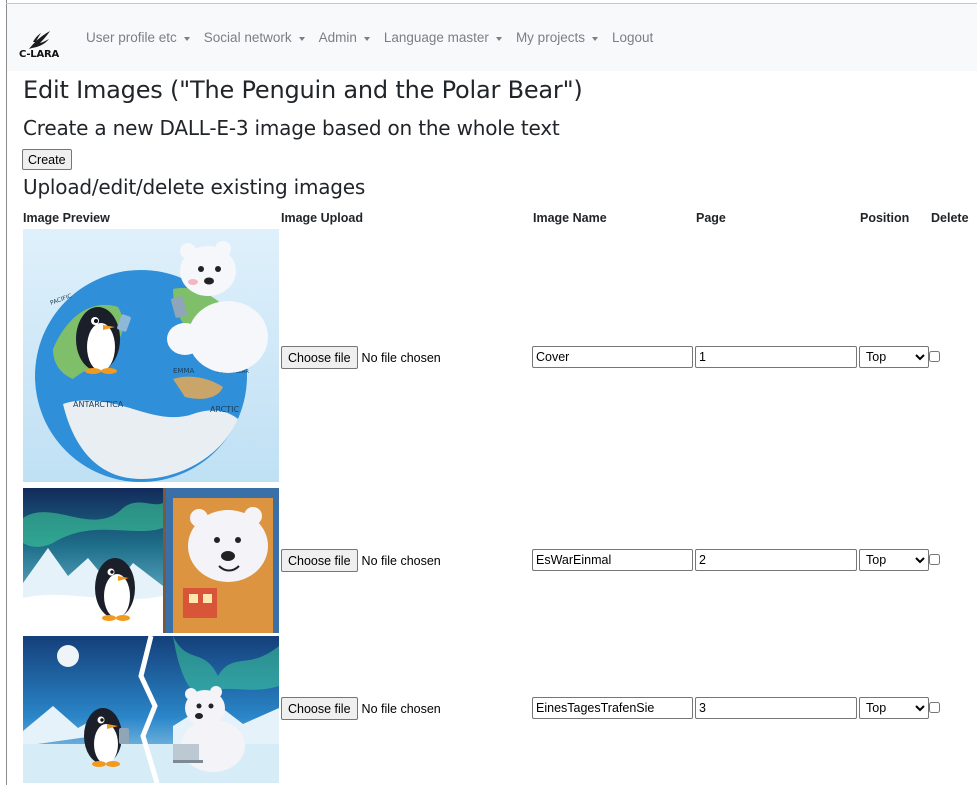 The width and height of the screenshot is (977, 785). I want to click on window-frame-left, so click(6, 392).